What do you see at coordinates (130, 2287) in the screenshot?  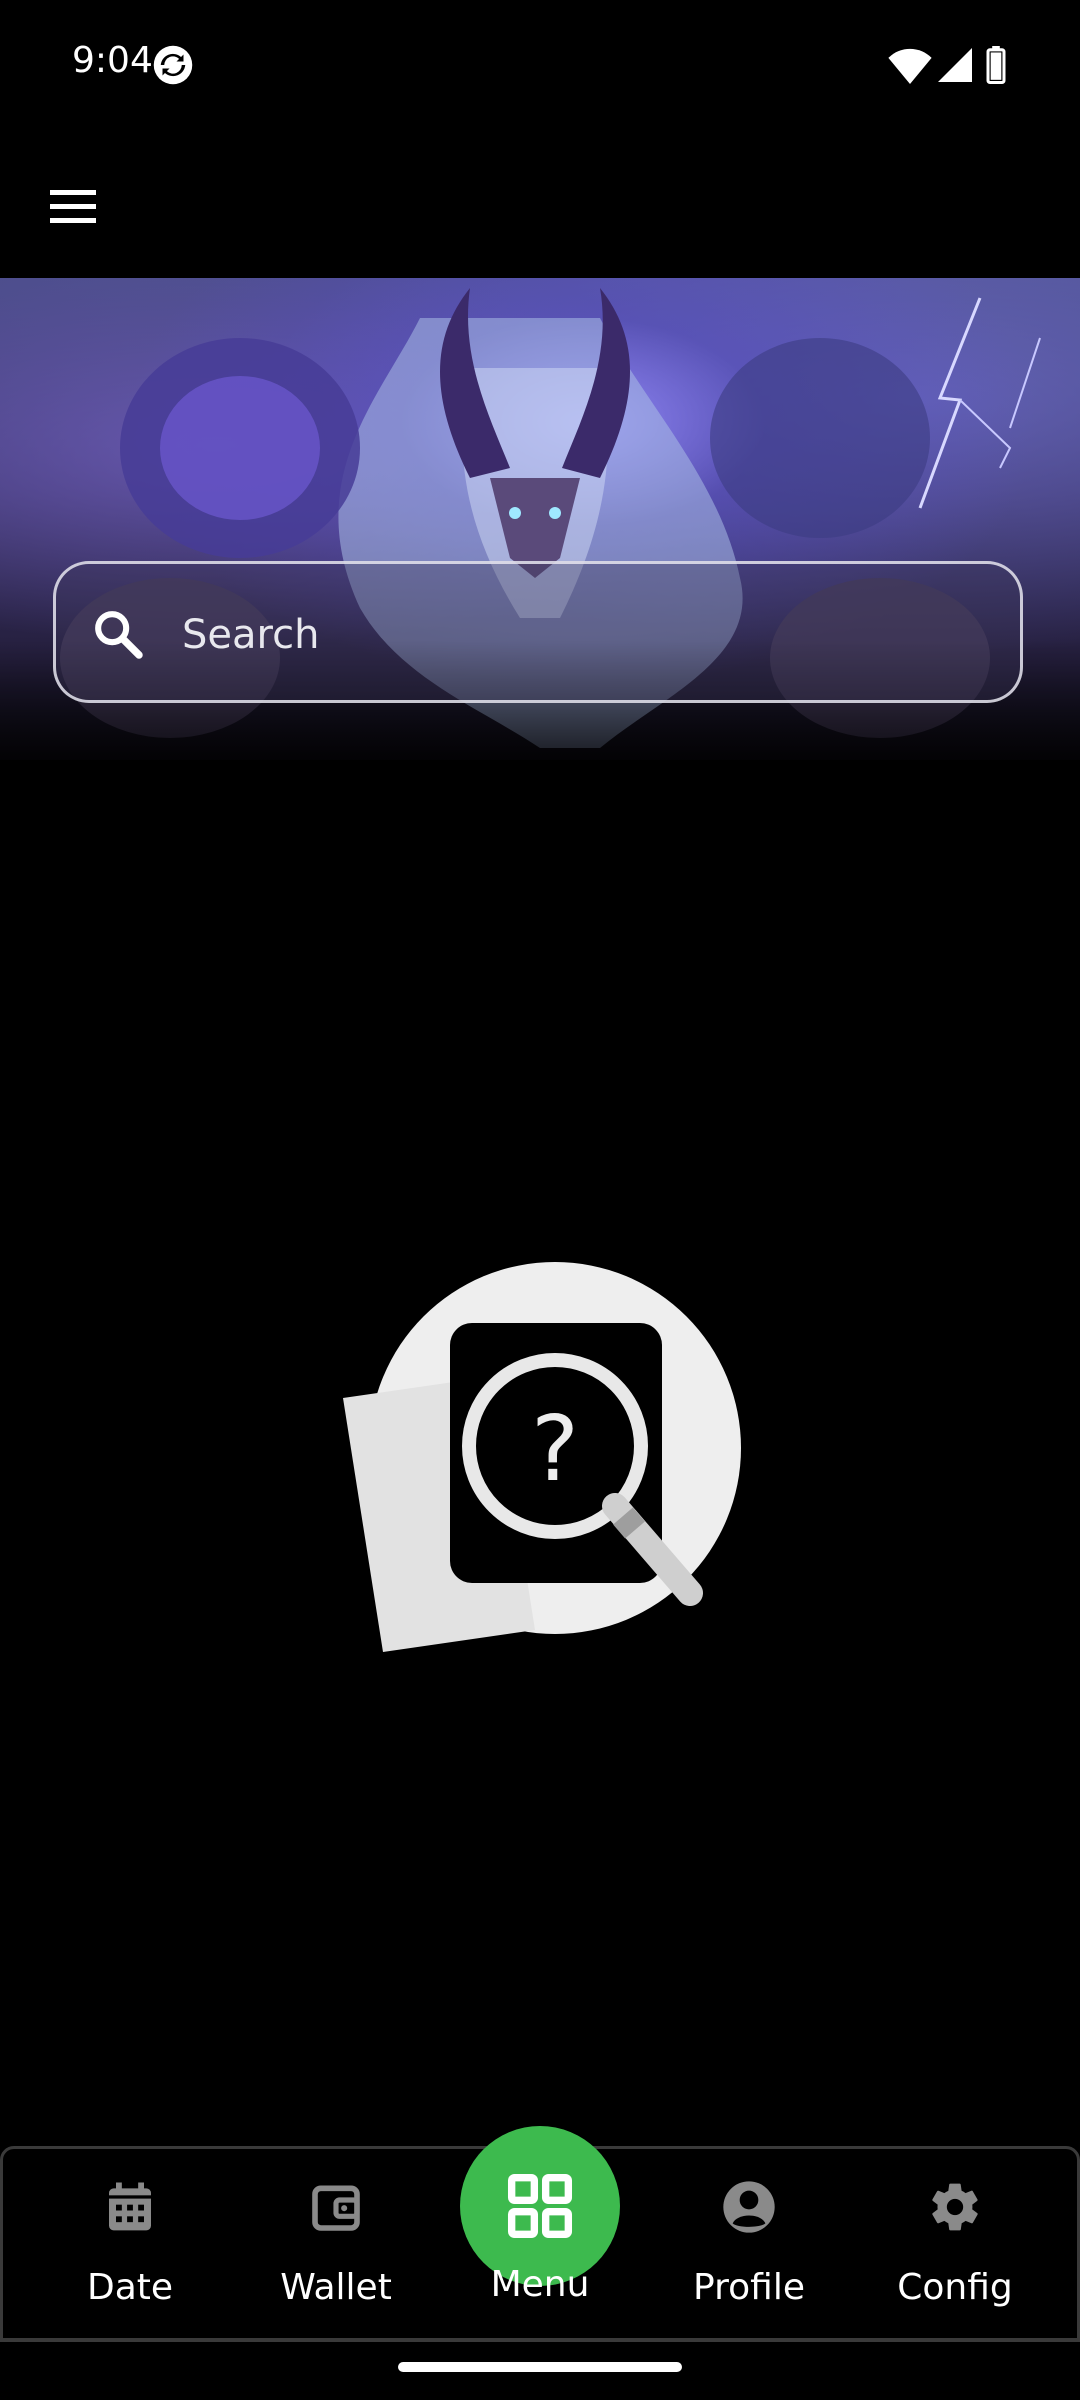 I see `nav-label-date: Date` at bounding box center [130, 2287].